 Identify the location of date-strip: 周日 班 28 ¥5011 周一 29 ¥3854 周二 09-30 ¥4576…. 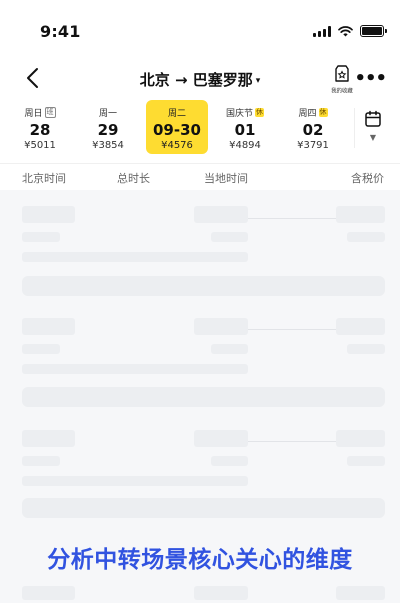
(200, 128).